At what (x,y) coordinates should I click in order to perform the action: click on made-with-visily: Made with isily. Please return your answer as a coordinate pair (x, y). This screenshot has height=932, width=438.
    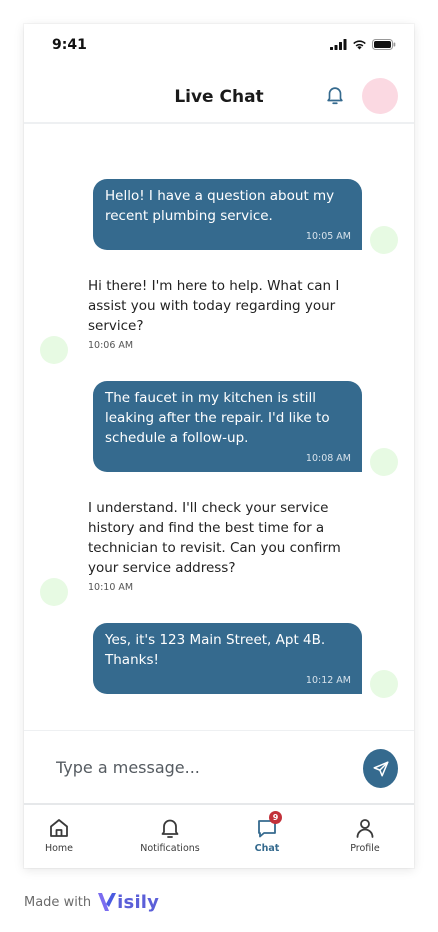
    Looking at the image, I should click on (91, 902).